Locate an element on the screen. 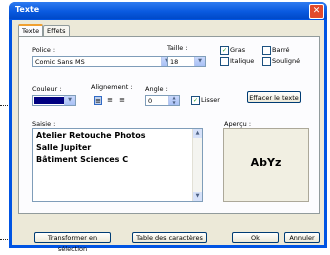 The image size is (330, 255). ok-button: Ok is located at coordinates (255, 237).